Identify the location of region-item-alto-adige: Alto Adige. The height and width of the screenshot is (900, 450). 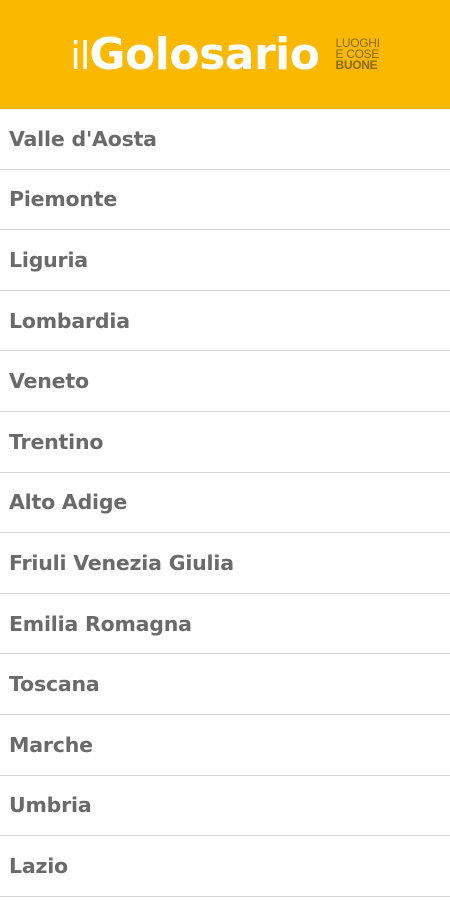
(225, 503).